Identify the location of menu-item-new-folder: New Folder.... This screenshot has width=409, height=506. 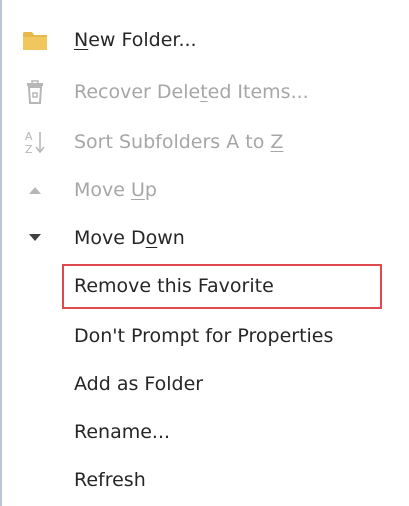
(204, 40).